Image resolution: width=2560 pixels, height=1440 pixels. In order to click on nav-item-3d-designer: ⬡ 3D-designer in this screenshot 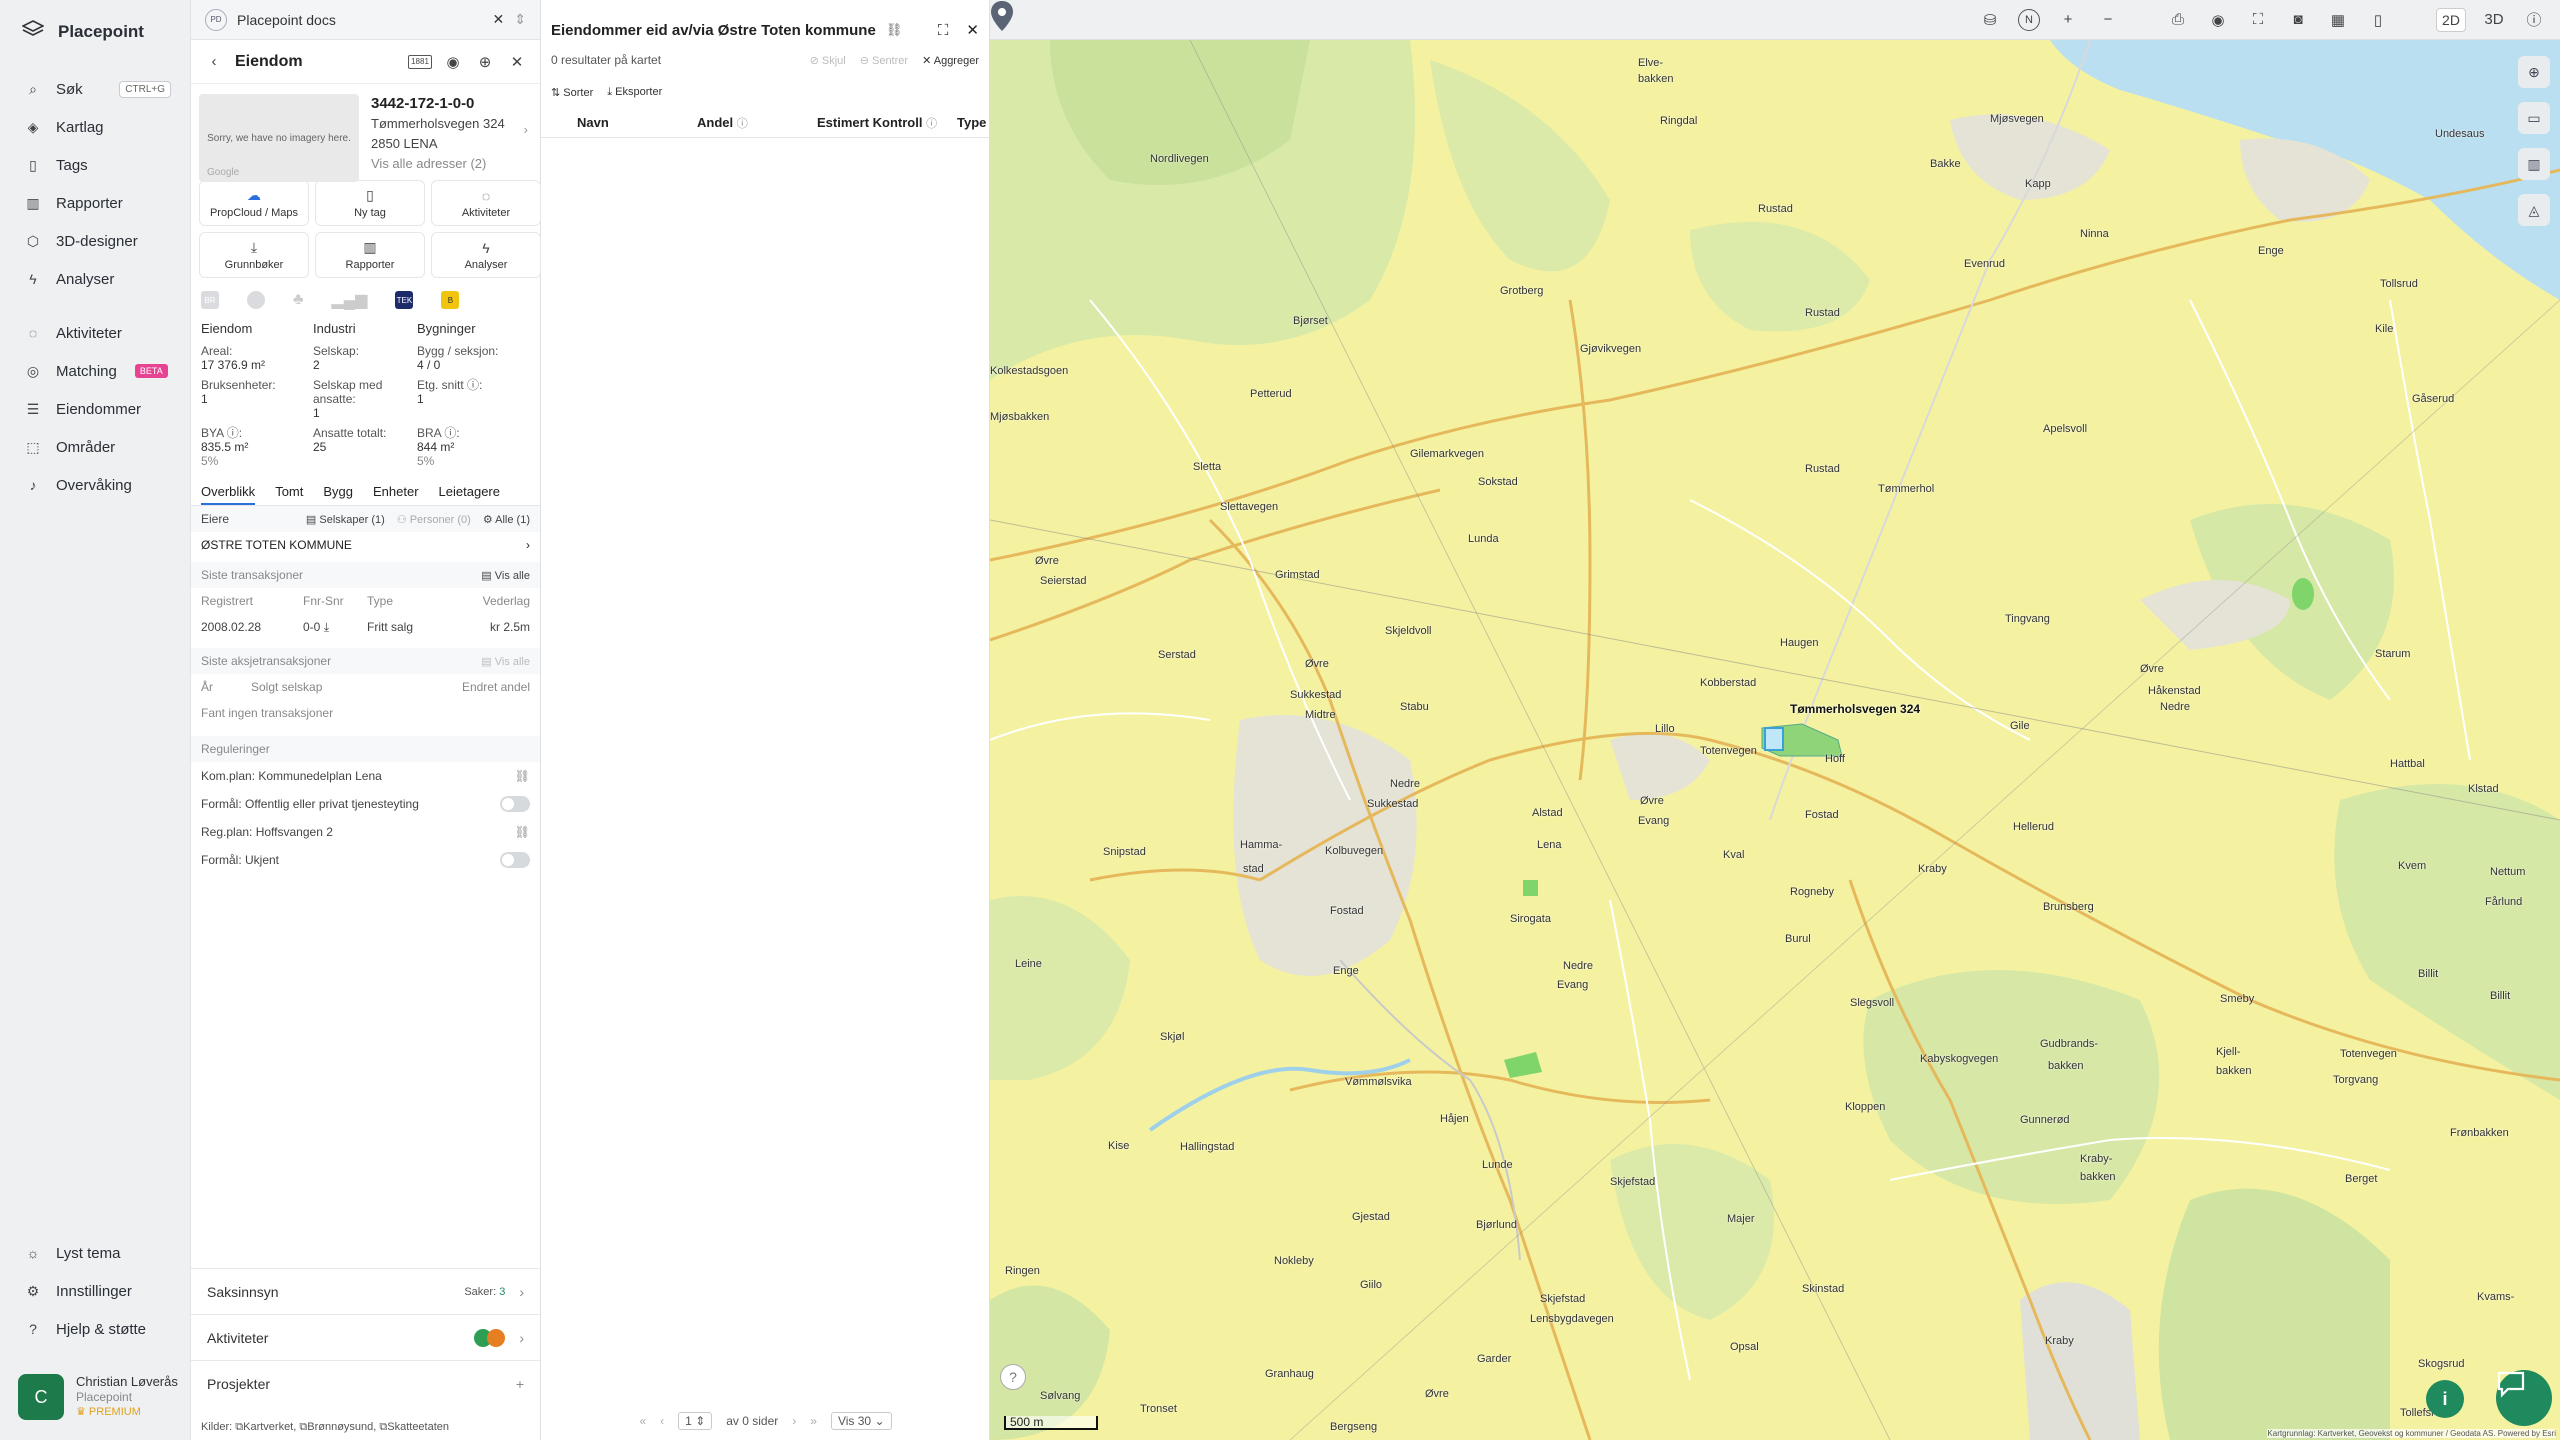, I will do `click(95, 241)`.